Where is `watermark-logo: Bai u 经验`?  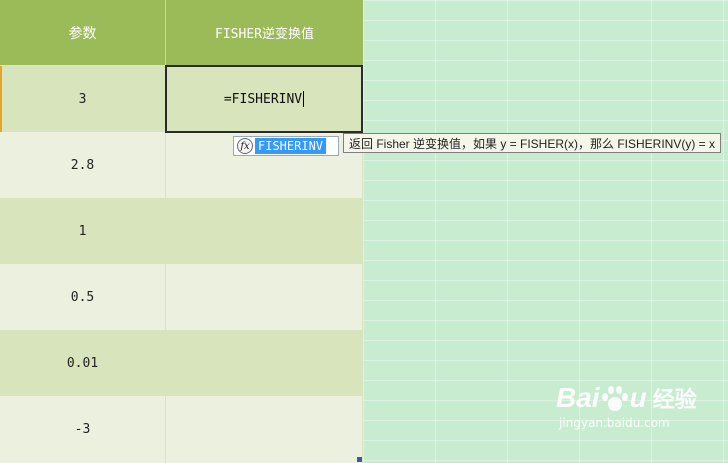 watermark-logo: Bai u 经验 is located at coordinates (638, 398).